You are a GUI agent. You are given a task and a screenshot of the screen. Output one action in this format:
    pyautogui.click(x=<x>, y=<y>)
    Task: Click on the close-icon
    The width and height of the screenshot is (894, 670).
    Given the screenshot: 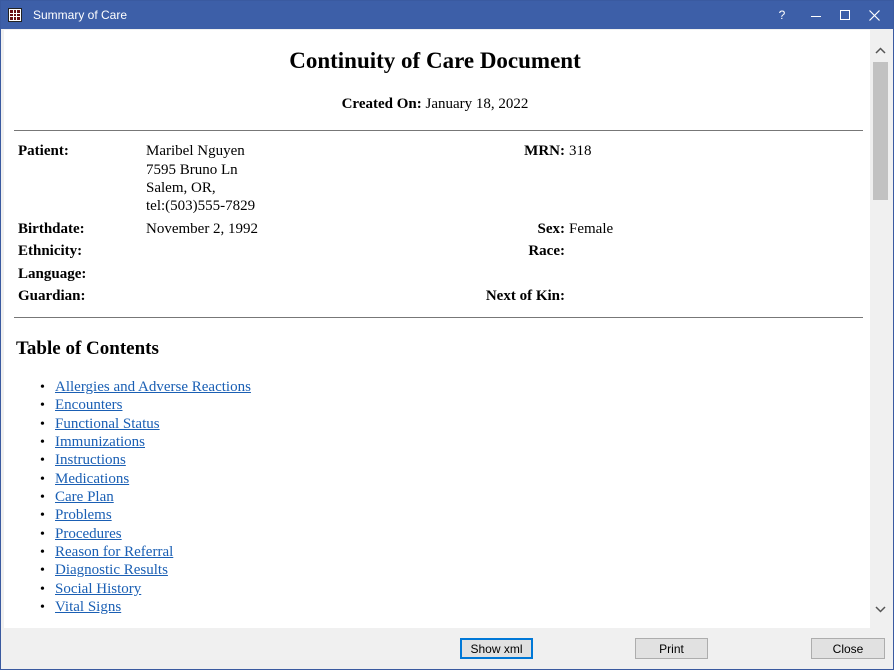 What is the action you would take?
    pyautogui.click(x=874, y=15)
    